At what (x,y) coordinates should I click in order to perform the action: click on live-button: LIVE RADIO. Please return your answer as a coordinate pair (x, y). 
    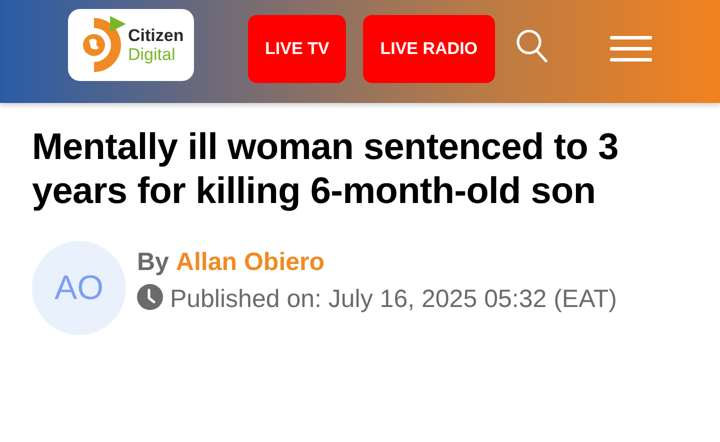
    Looking at the image, I should click on (429, 48).